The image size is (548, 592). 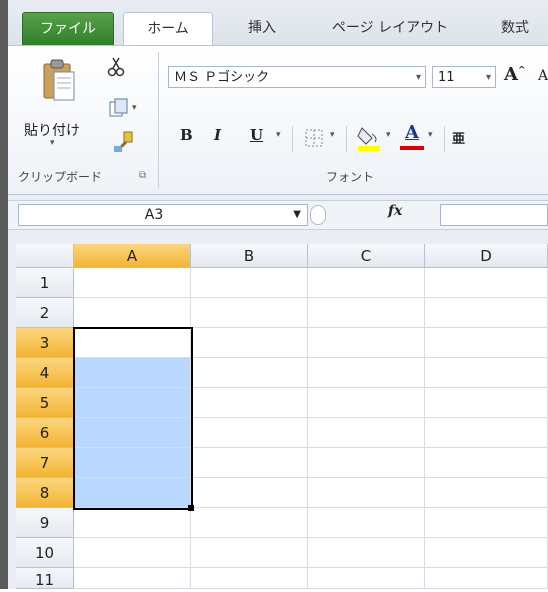 What do you see at coordinates (486, 578) in the screenshot?
I see `cell-d11` at bounding box center [486, 578].